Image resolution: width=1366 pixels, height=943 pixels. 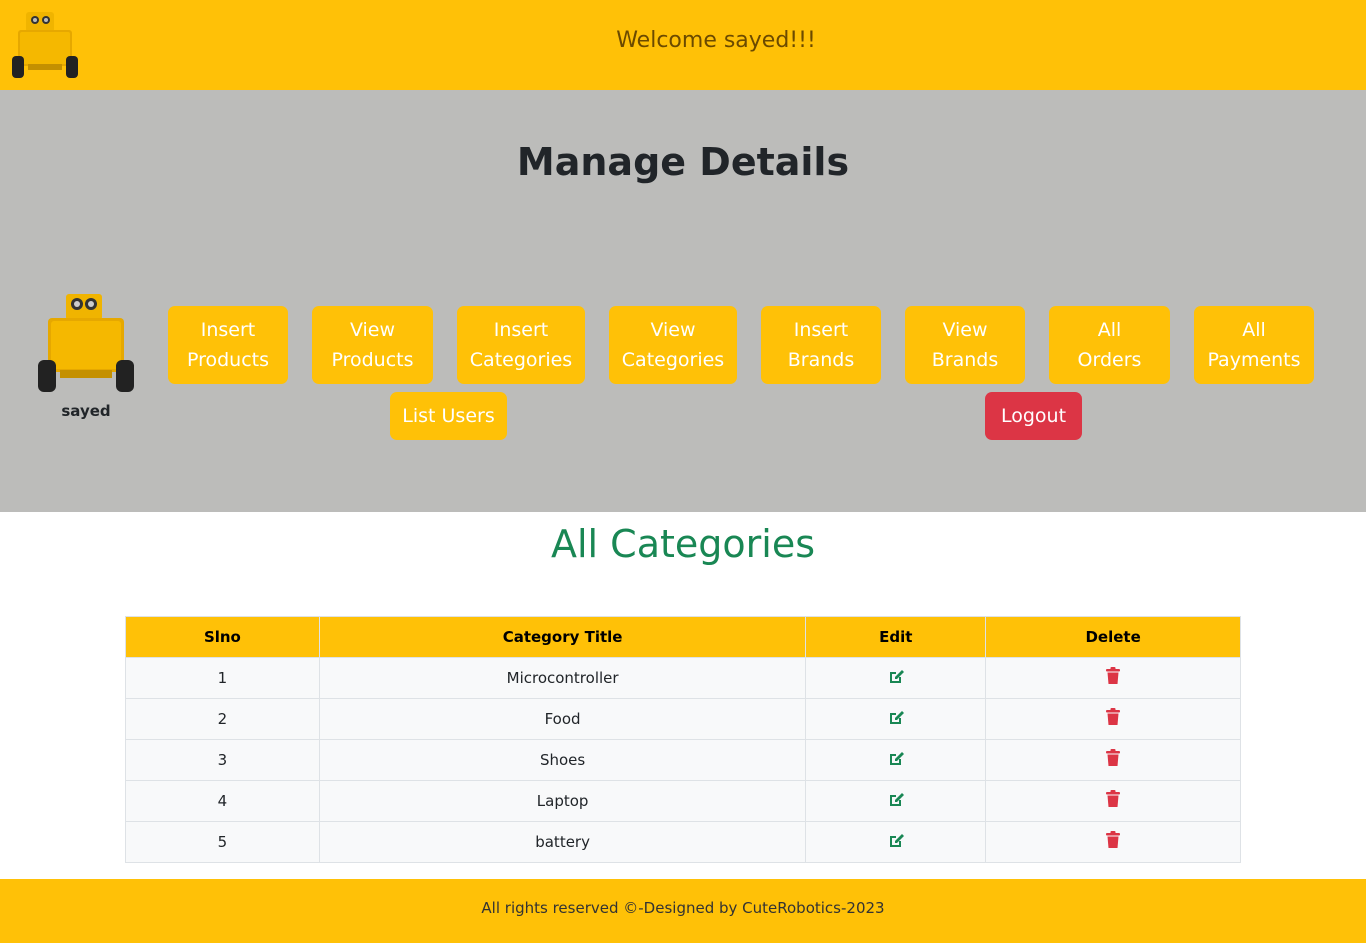 What do you see at coordinates (222, 719) in the screenshot?
I see `slno-cell: 2` at bounding box center [222, 719].